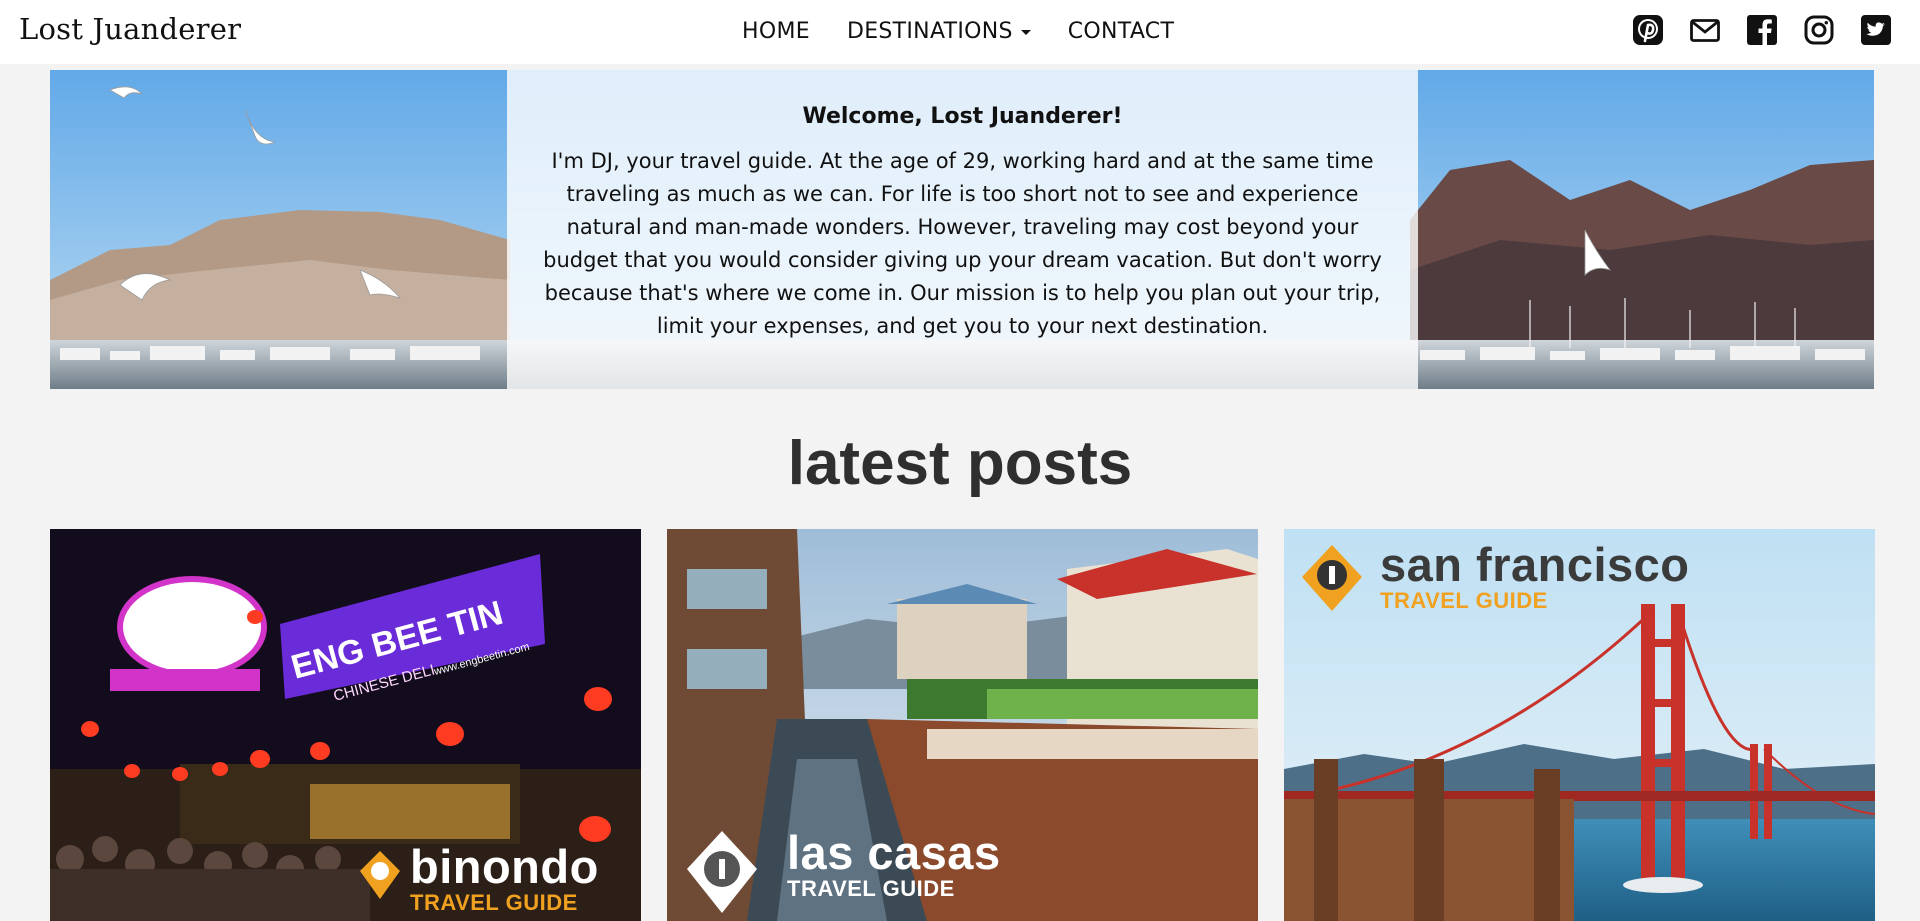 The height and width of the screenshot is (921, 1920). I want to click on binondo-subtitle: TRAVEL GUIDE, so click(494, 902).